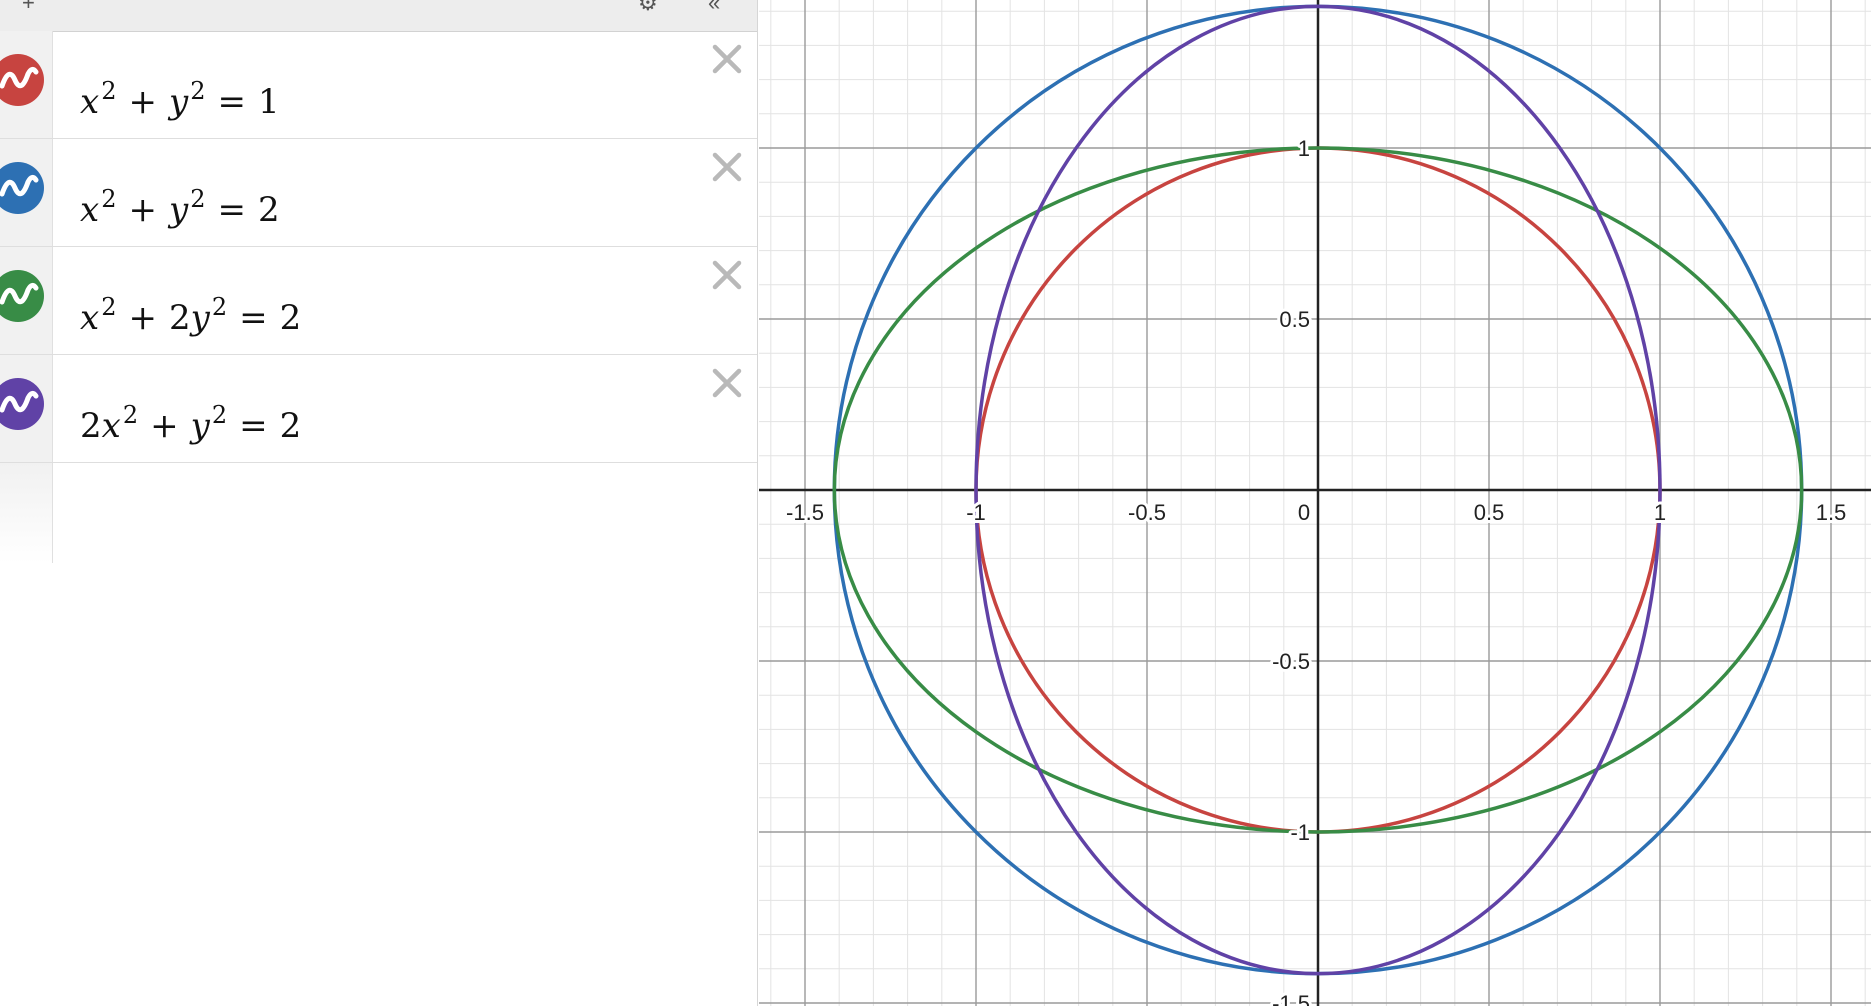 The width and height of the screenshot is (1871, 1006). I want to click on settings-icon: ⚙, so click(648, 7).